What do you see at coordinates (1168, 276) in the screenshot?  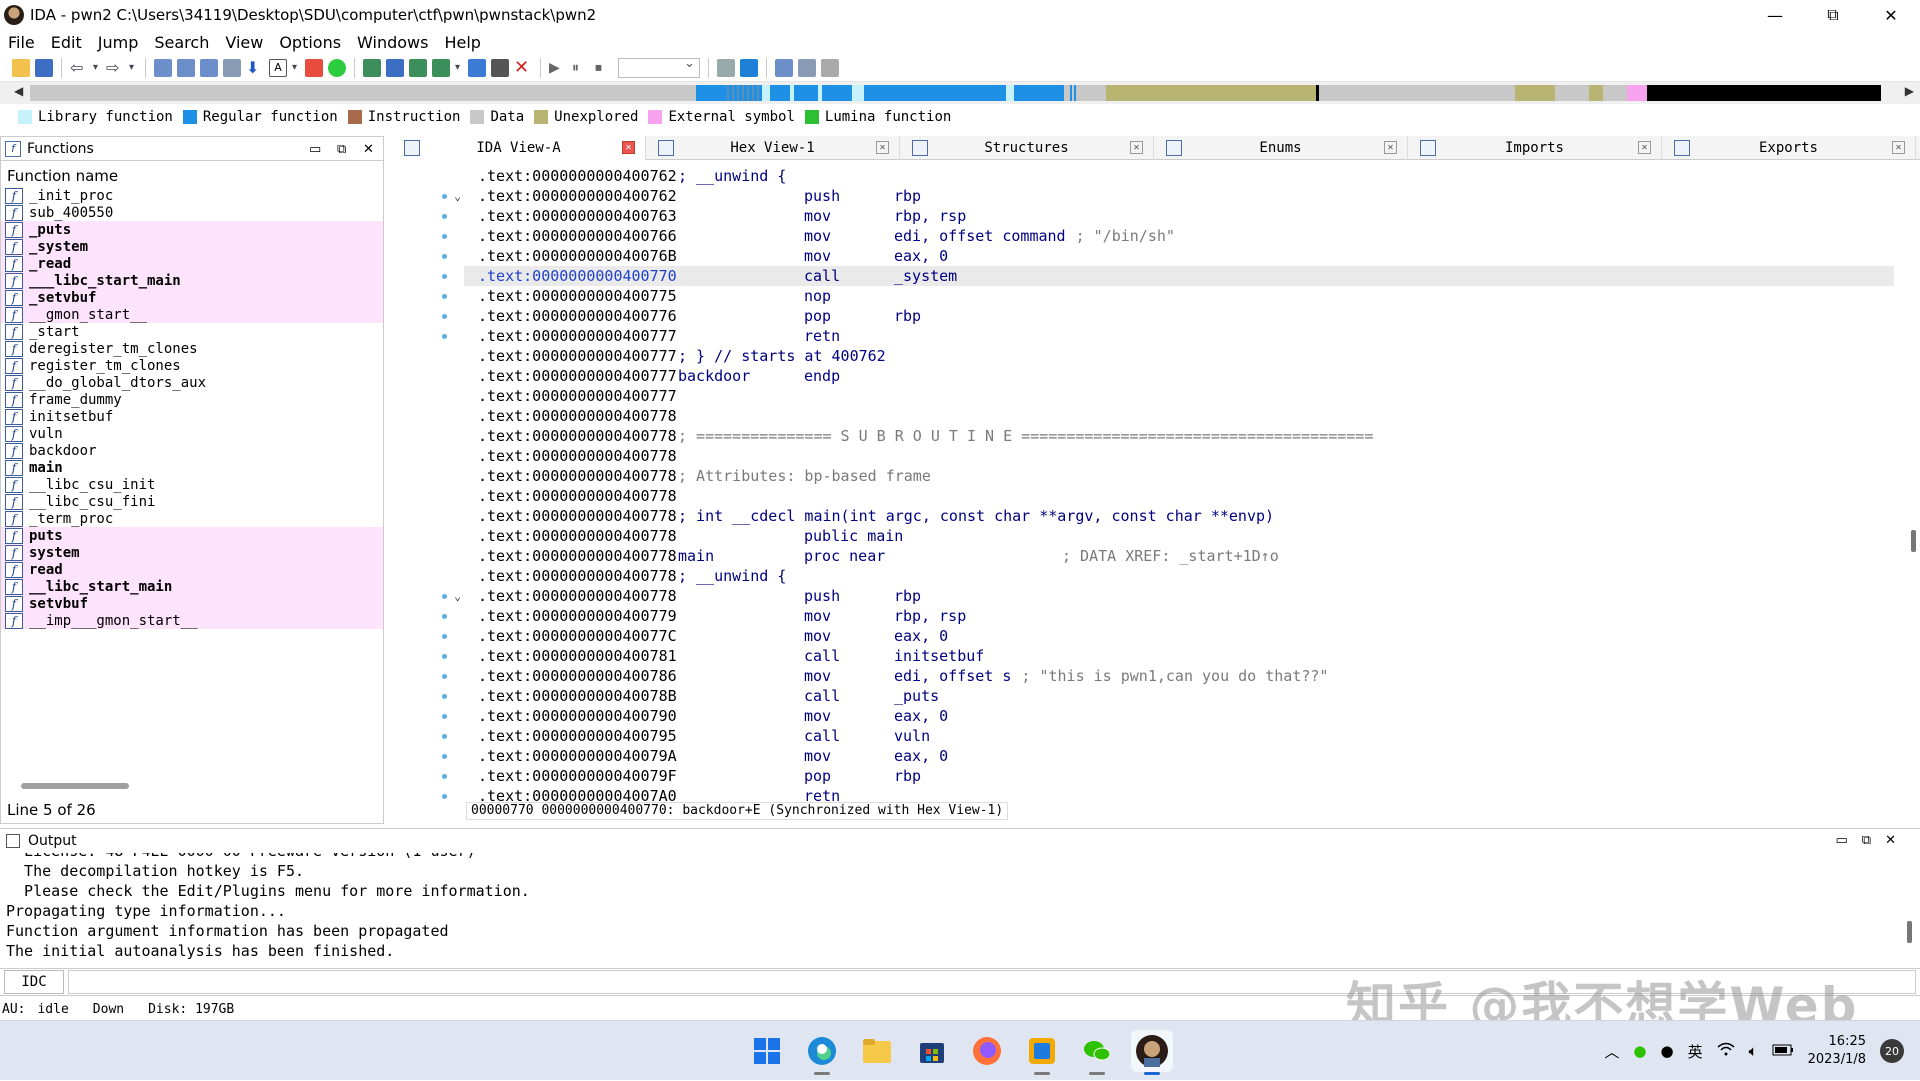 I see `disasm-line: .text:0000000000400770 call _system` at bounding box center [1168, 276].